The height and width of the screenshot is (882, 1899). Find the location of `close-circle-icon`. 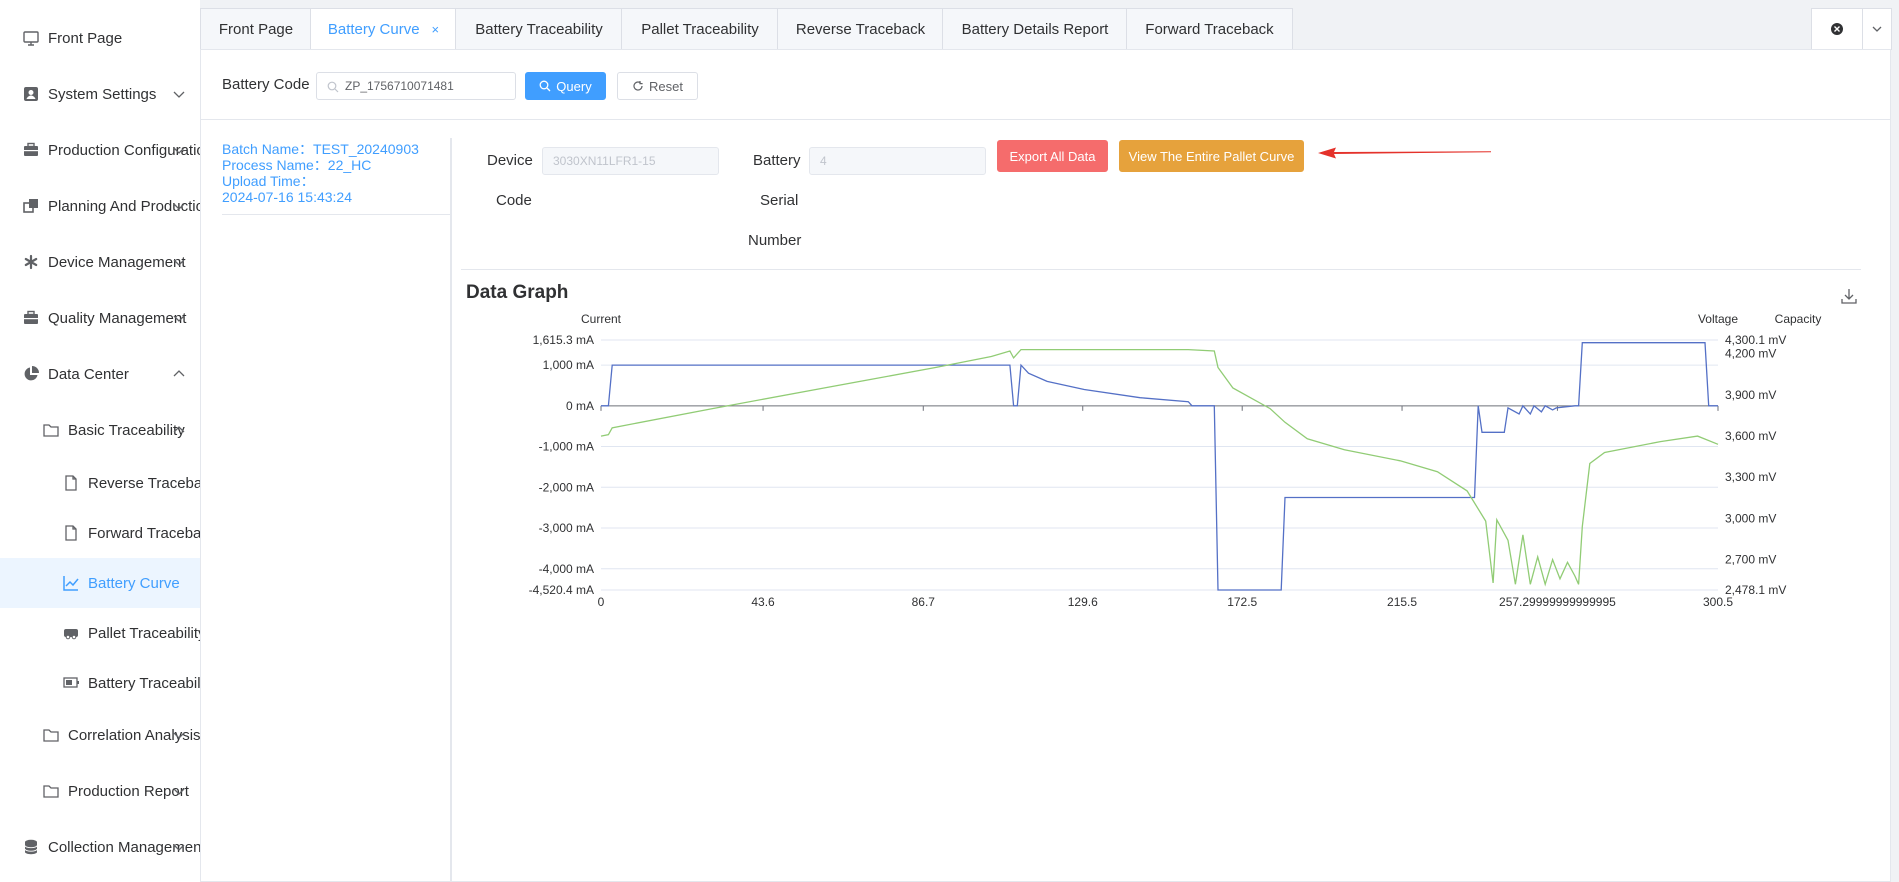

close-circle-icon is located at coordinates (1837, 29).